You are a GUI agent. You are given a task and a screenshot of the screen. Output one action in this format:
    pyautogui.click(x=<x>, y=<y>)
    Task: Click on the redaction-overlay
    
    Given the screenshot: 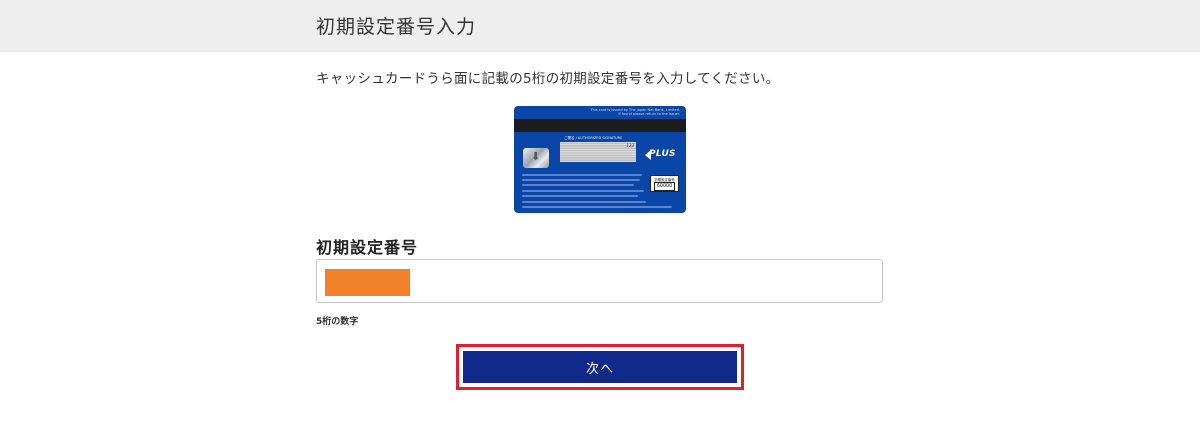 What is the action you would take?
    pyautogui.click(x=367, y=282)
    